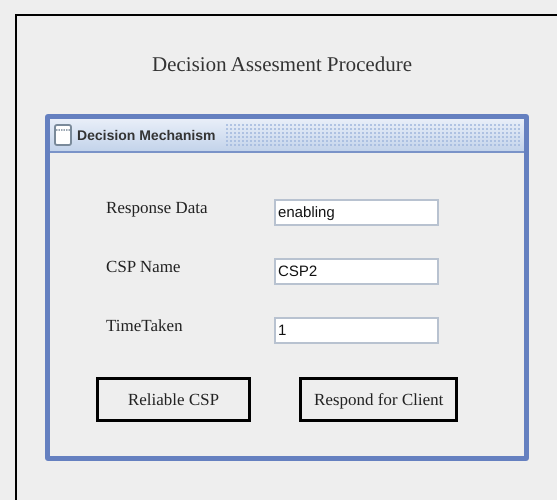 This screenshot has width=557, height=500. What do you see at coordinates (356, 271) in the screenshot?
I see `text-field: CSP2` at bounding box center [356, 271].